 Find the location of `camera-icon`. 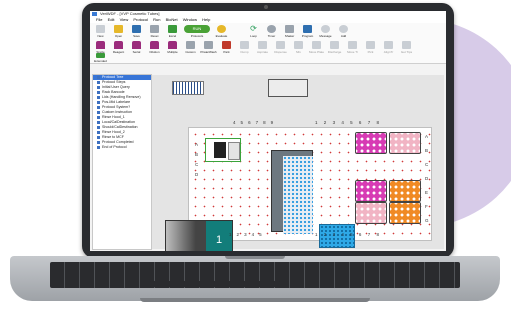

camera-icon is located at coordinates (266, 7).